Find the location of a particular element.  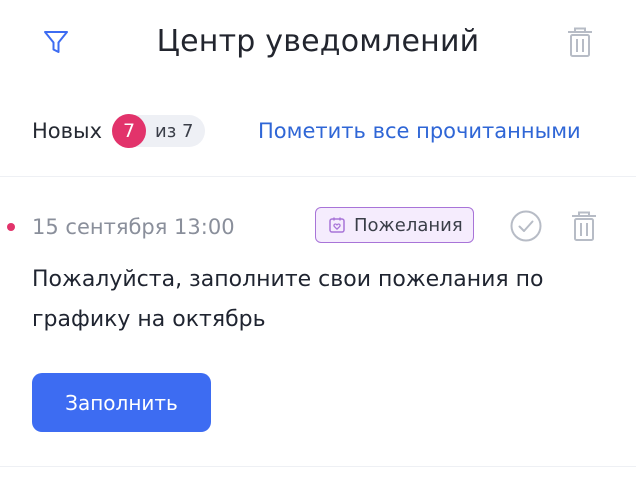

delete-notification-button is located at coordinates (584, 226).